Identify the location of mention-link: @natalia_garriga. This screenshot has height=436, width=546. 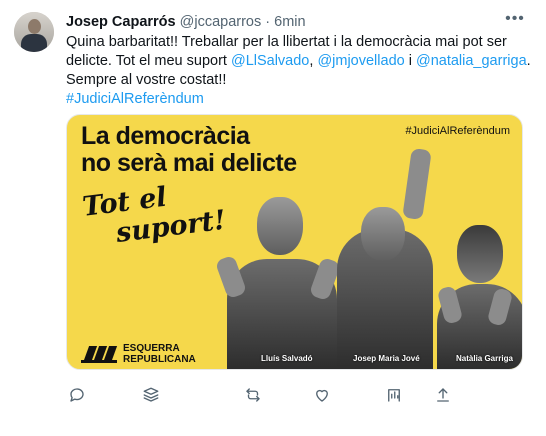
(471, 61).